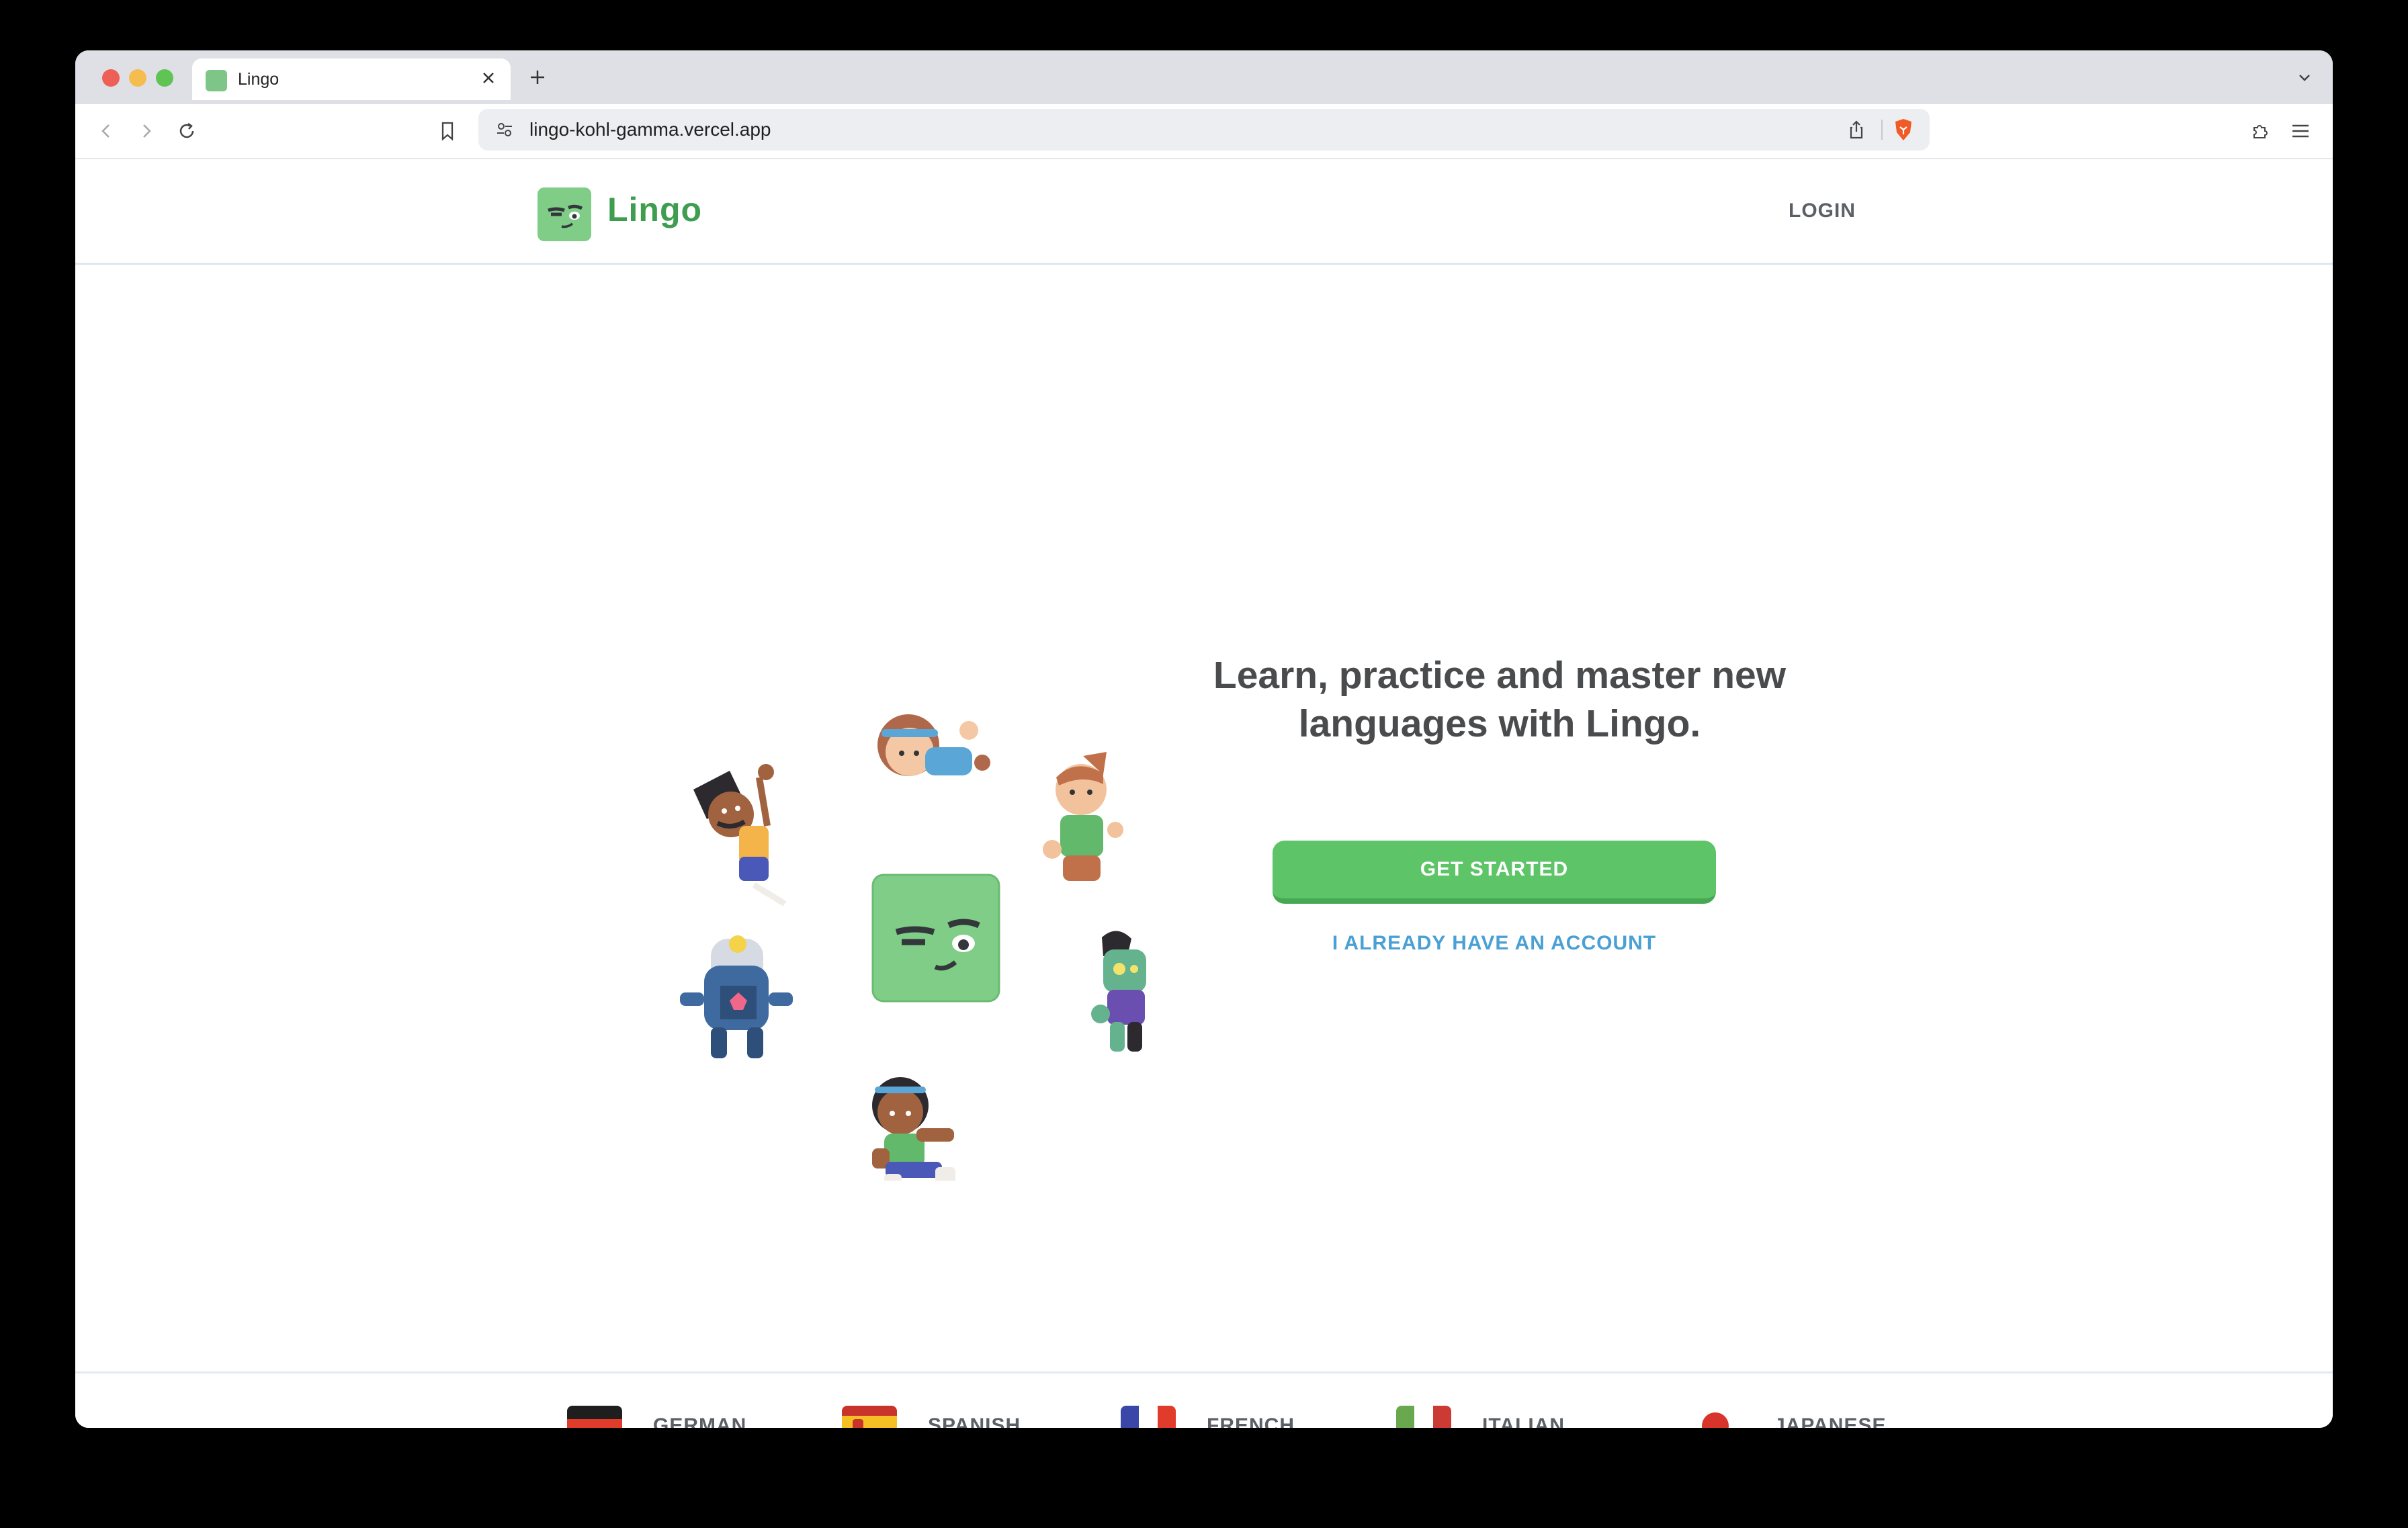 This screenshot has width=2408, height=1528. What do you see at coordinates (1715, 1417) in the screenshot?
I see `japan-flag-icon` at bounding box center [1715, 1417].